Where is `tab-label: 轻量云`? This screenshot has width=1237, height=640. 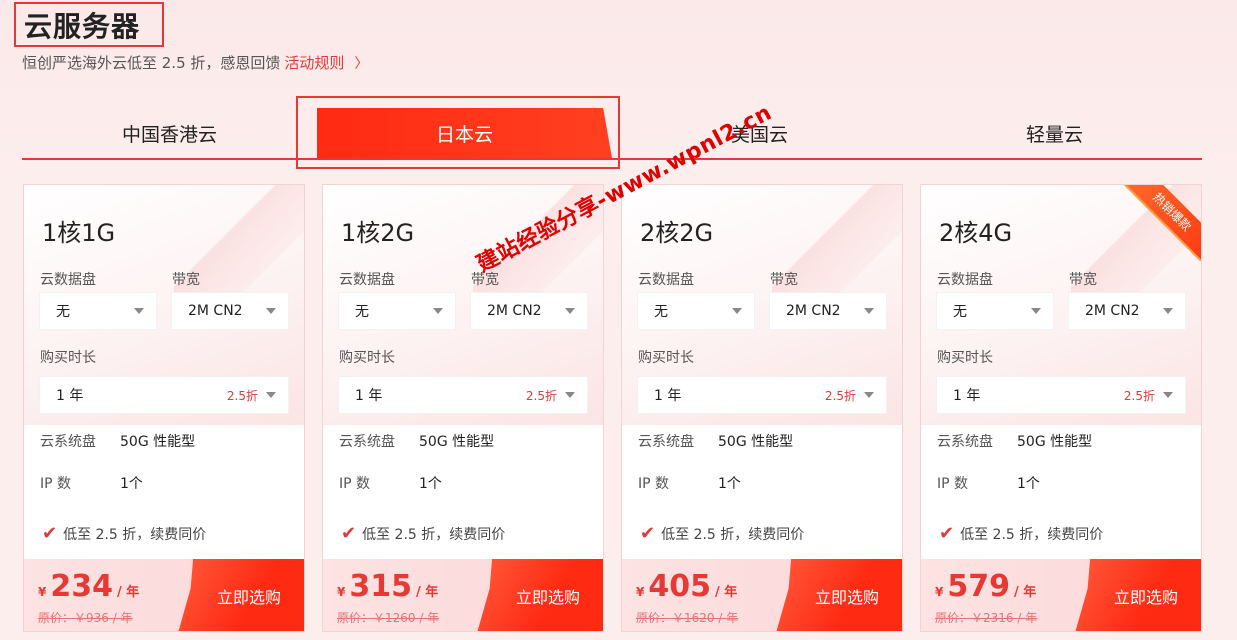 tab-label: 轻量云 is located at coordinates (1054, 134).